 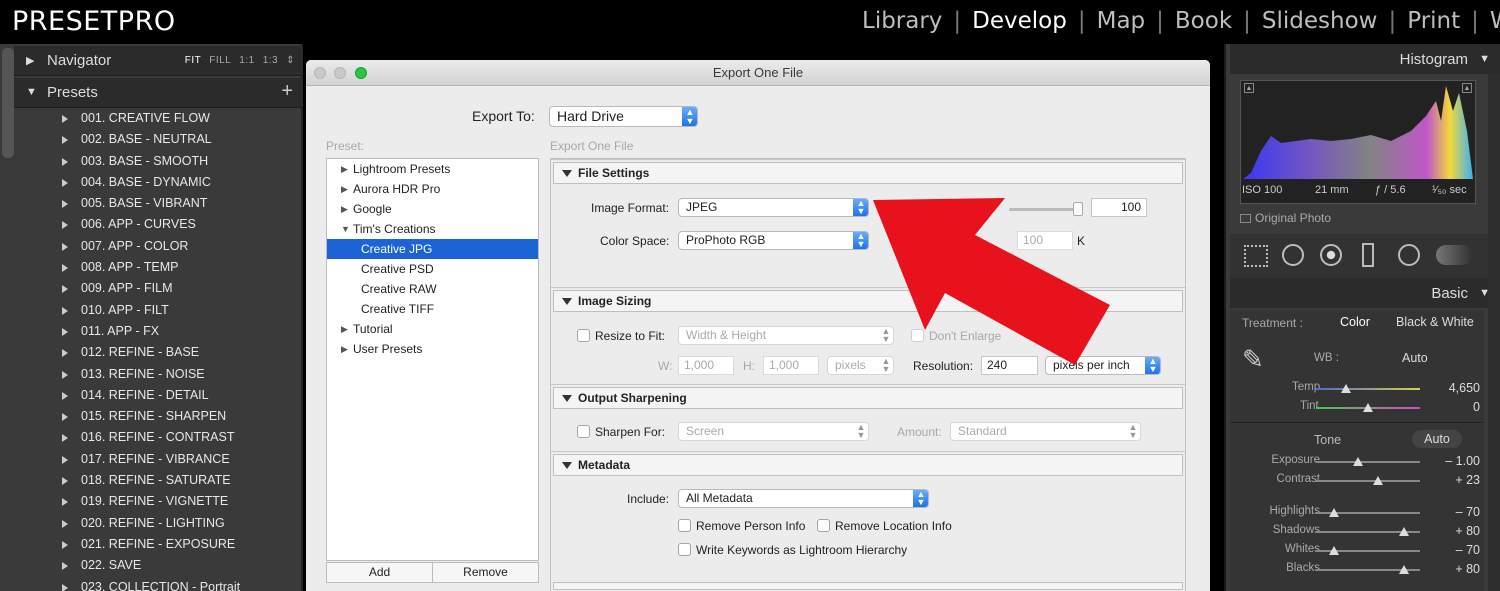 What do you see at coordinates (485, 572) in the screenshot?
I see `remove-preset-button: Remove` at bounding box center [485, 572].